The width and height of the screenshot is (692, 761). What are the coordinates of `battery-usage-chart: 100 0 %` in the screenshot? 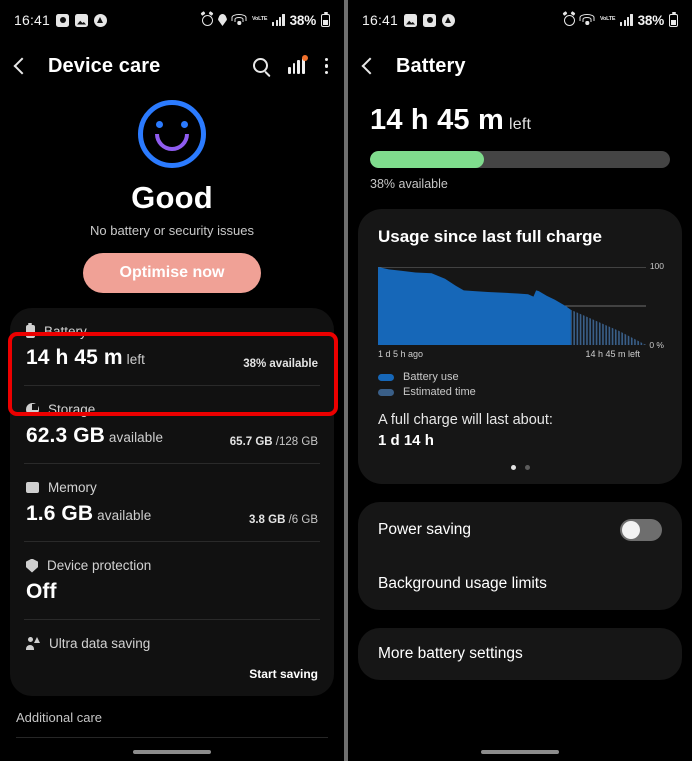 It's located at (521, 305).